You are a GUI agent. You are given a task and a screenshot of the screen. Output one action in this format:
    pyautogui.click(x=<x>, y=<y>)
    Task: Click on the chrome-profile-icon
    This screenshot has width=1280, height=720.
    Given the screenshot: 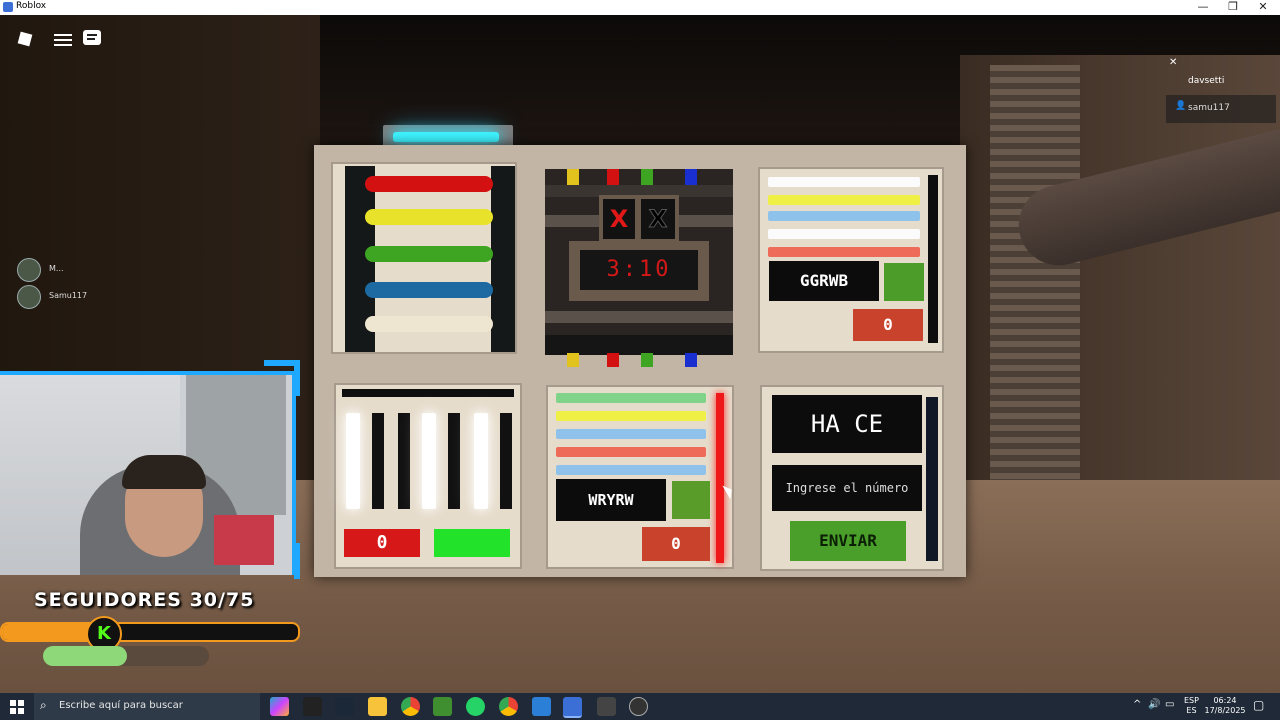 What is the action you would take?
    pyautogui.click(x=508, y=706)
    